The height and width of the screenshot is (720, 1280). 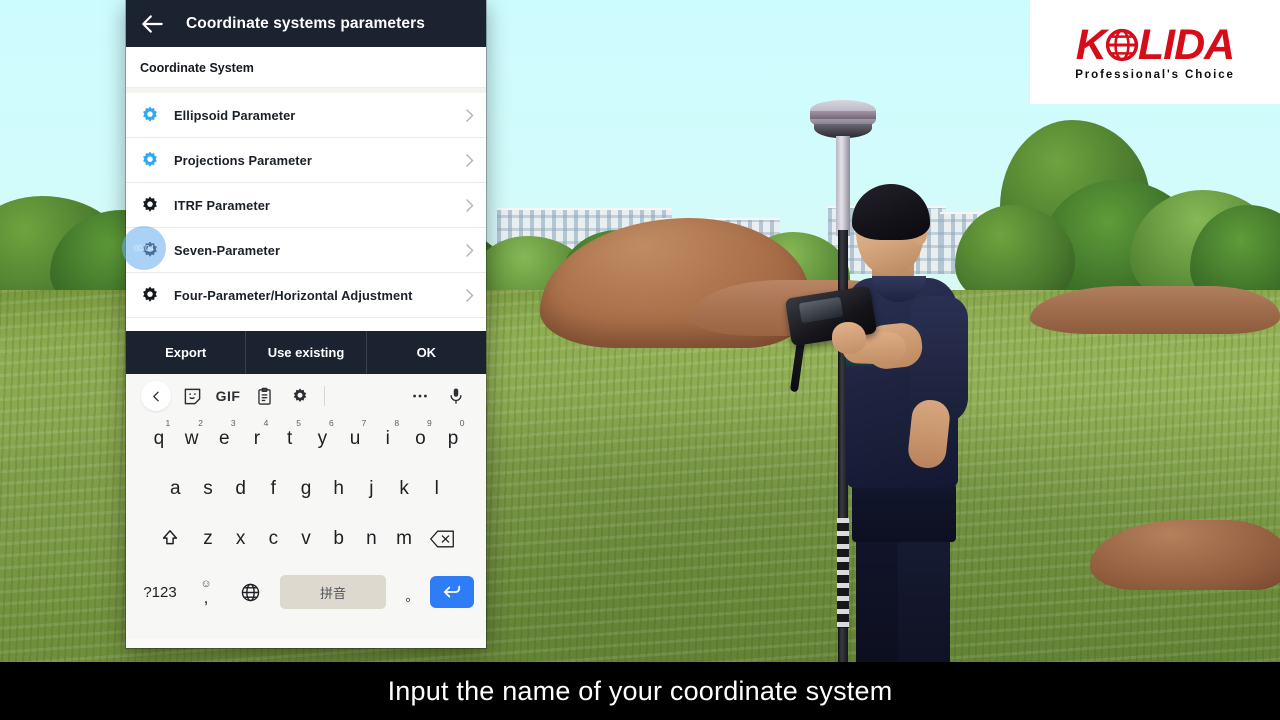 I want to click on language-switch-key, so click(x=250, y=592).